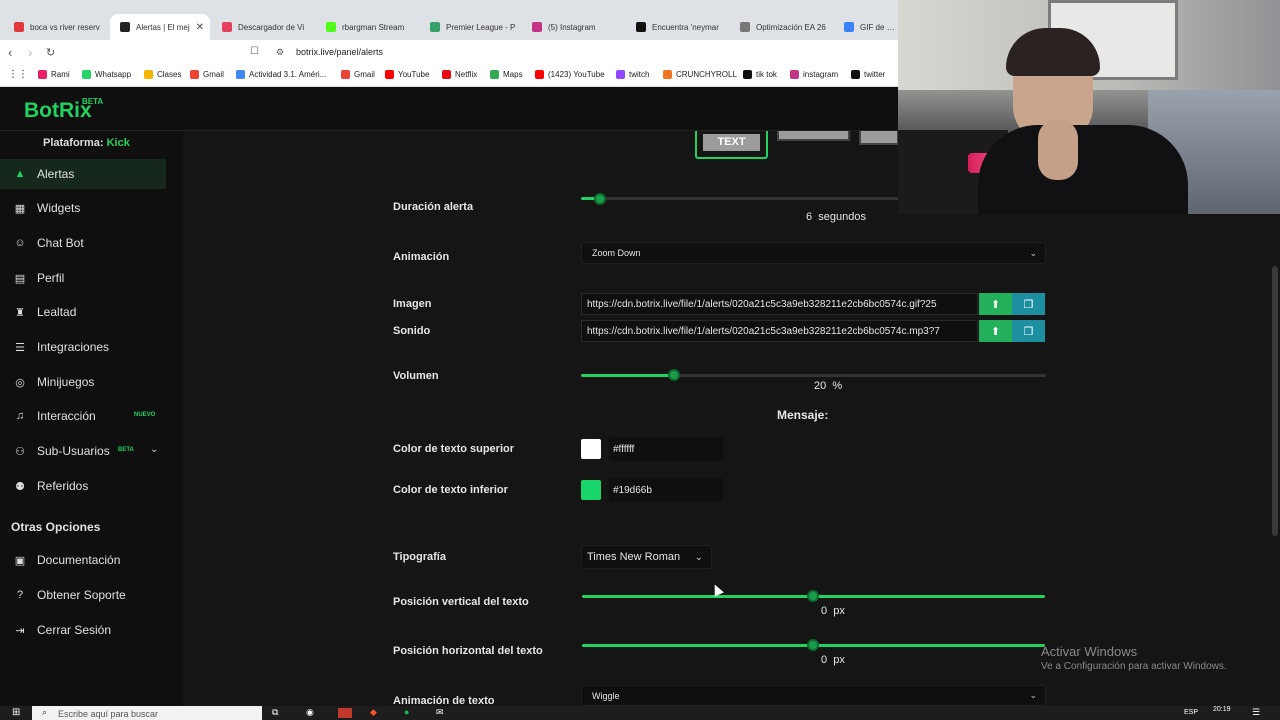  Describe the element at coordinates (1256, 712) in the screenshot. I see `notifications-icon: ☰` at that location.